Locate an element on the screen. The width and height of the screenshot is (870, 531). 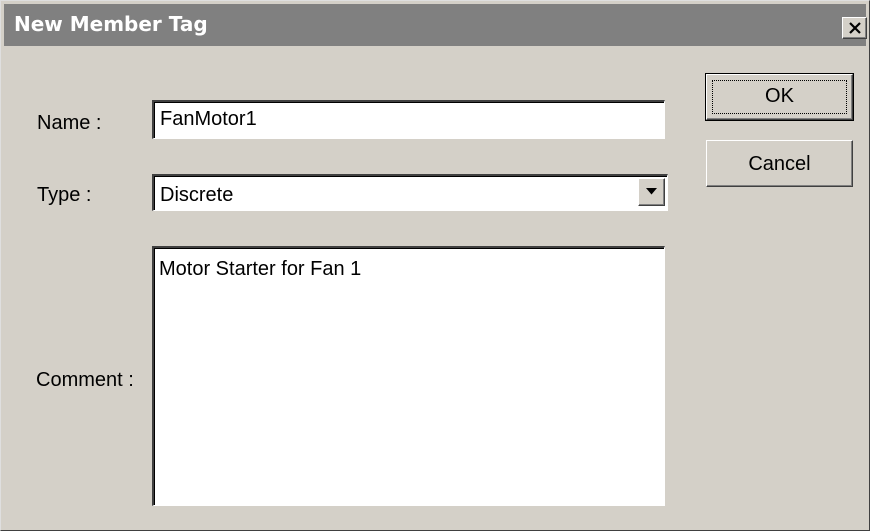
chevron-down-icon is located at coordinates (651, 191).